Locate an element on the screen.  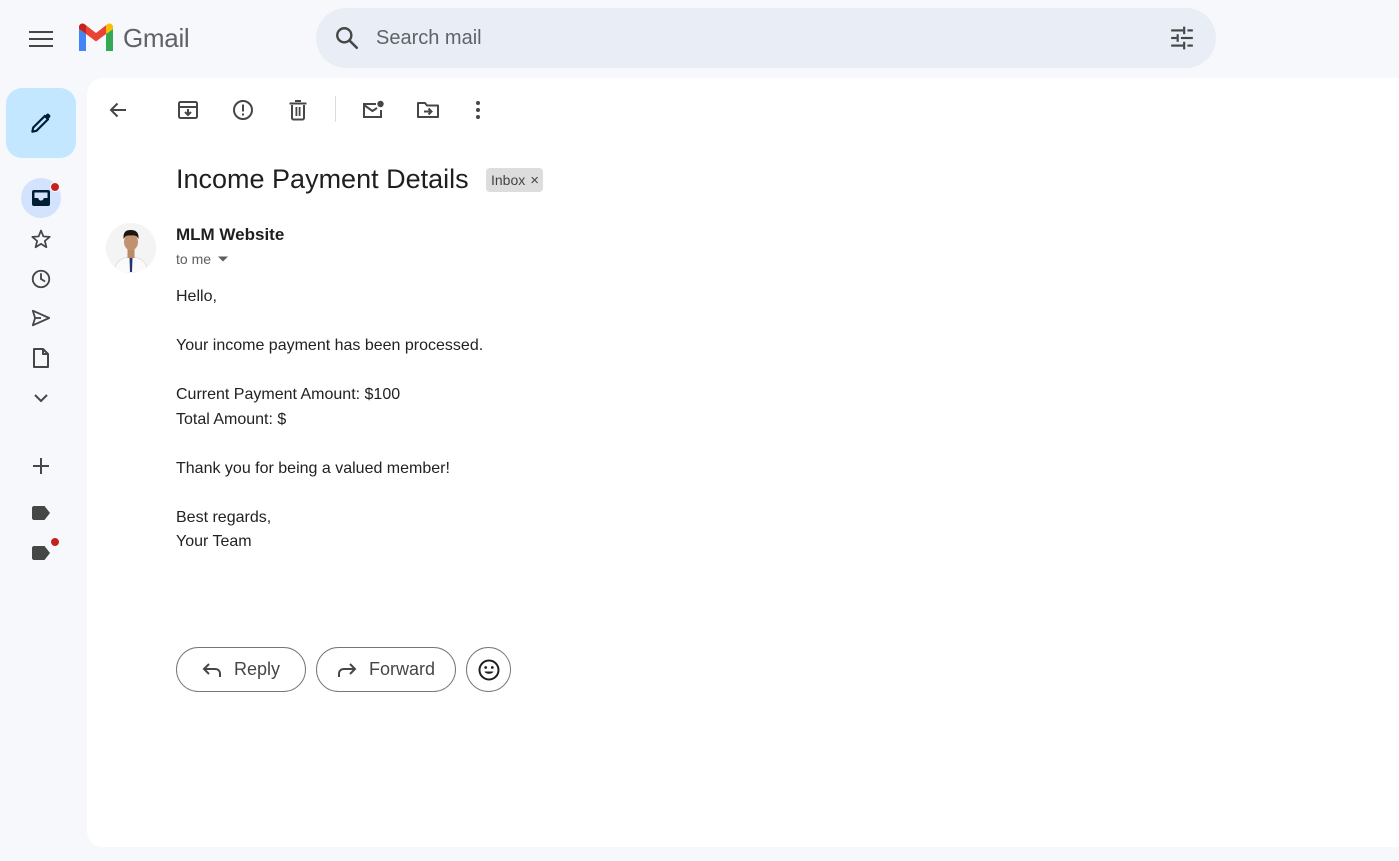
gmail-logo: Gmail is located at coordinates (133, 38).